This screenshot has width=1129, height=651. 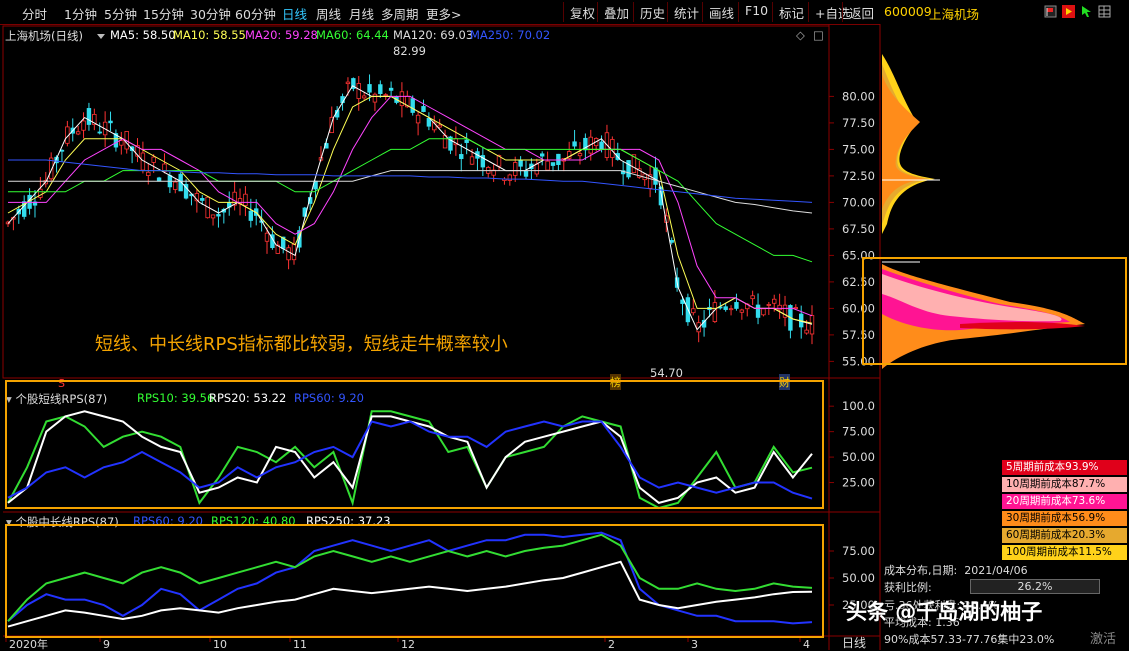 I want to click on cost-legend-20: 20周期前成本73.6%, so click(x=1064, y=501).